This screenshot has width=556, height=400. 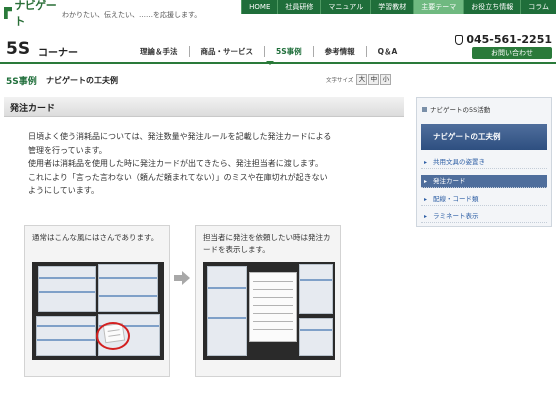 I want to click on photo-panel-normal: 通常はこんな風にはさんであります。, so click(x=97, y=301).